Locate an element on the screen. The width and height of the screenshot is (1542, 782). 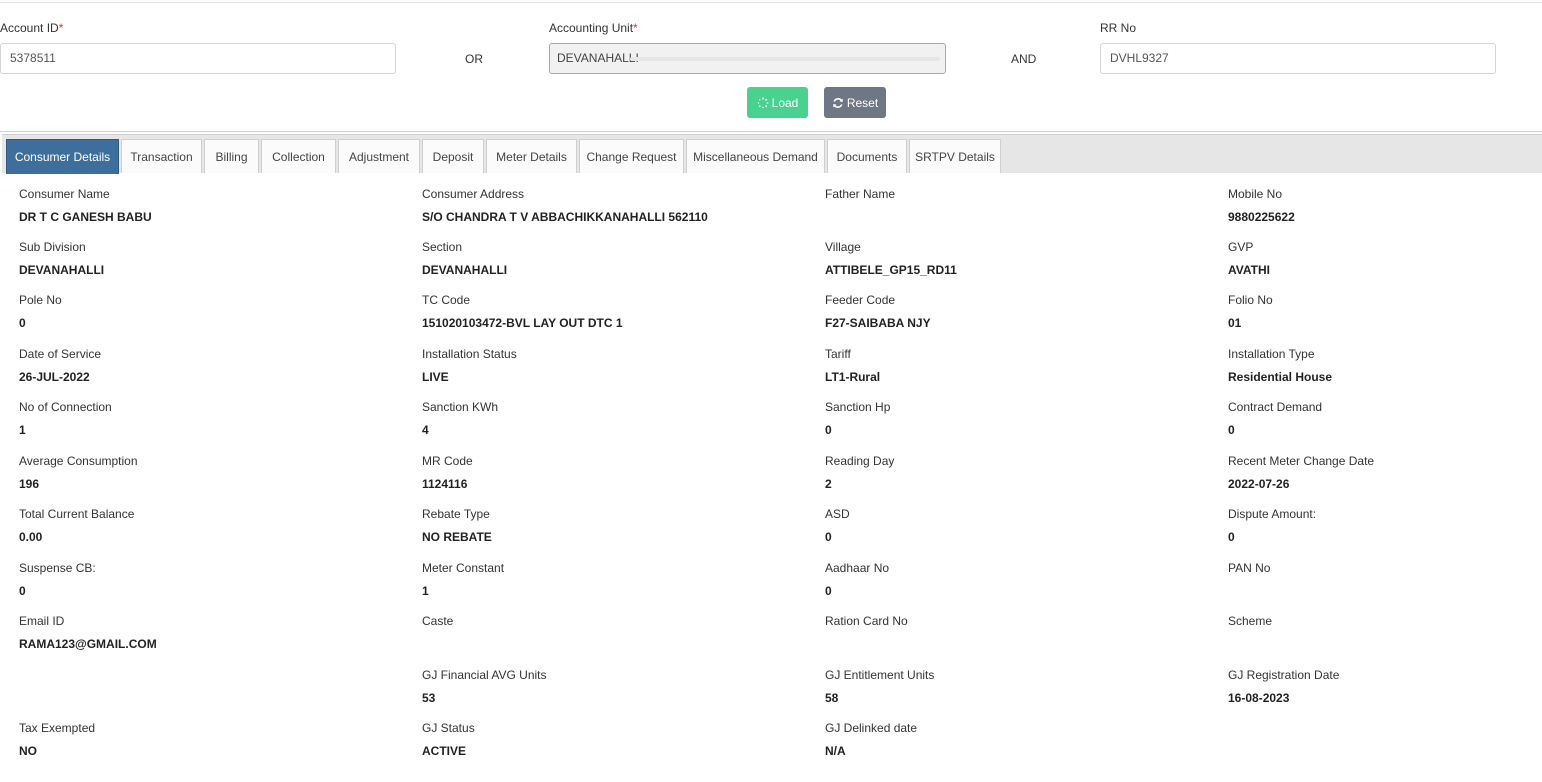
tab-documents: Documents is located at coordinates (867, 156).